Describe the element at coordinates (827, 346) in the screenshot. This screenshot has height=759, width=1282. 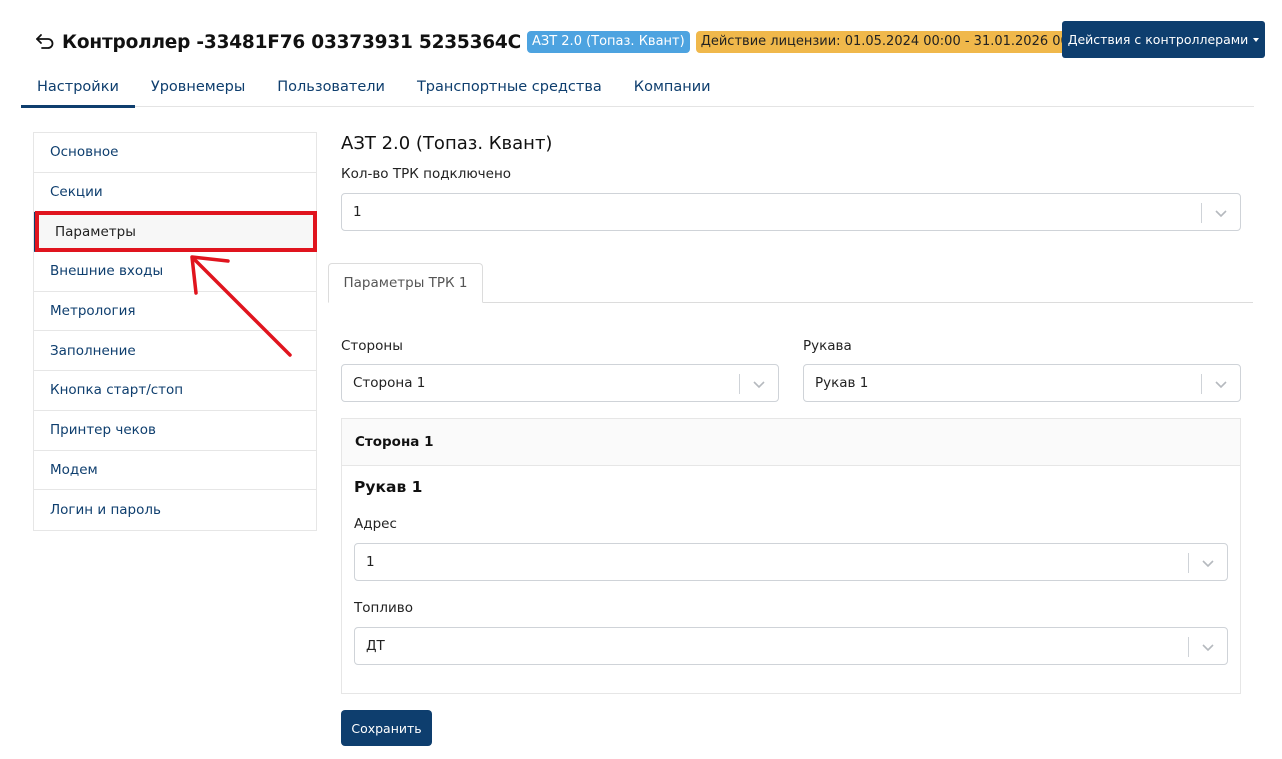
I see `sleeves-label: Рукава` at that location.